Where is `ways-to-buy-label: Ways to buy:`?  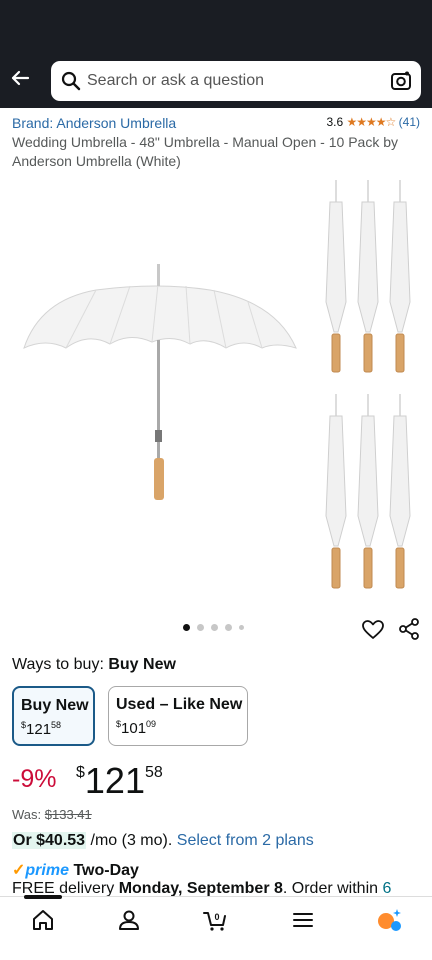 ways-to-buy-label: Ways to buy: is located at coordinates (58, 664).